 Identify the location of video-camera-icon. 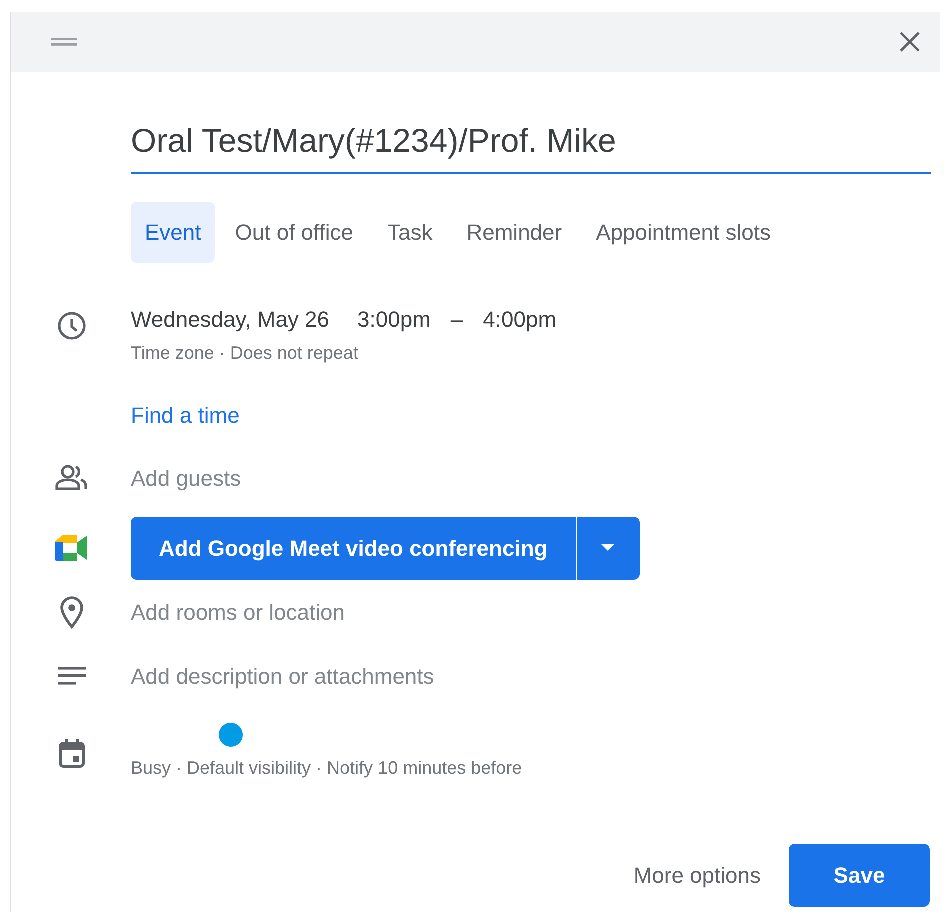
(72, 548).